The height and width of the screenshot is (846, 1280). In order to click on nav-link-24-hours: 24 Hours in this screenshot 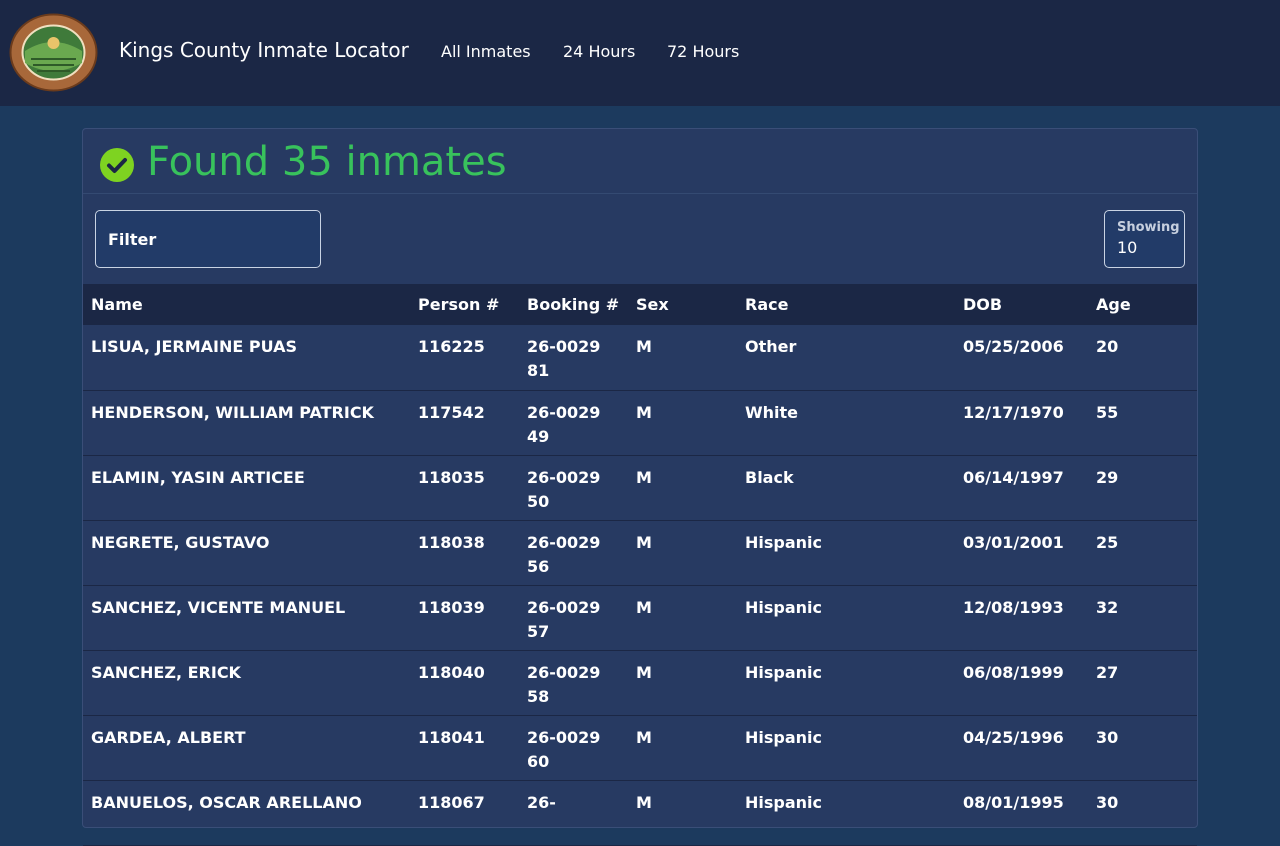, I will do `click(599, 51)`.